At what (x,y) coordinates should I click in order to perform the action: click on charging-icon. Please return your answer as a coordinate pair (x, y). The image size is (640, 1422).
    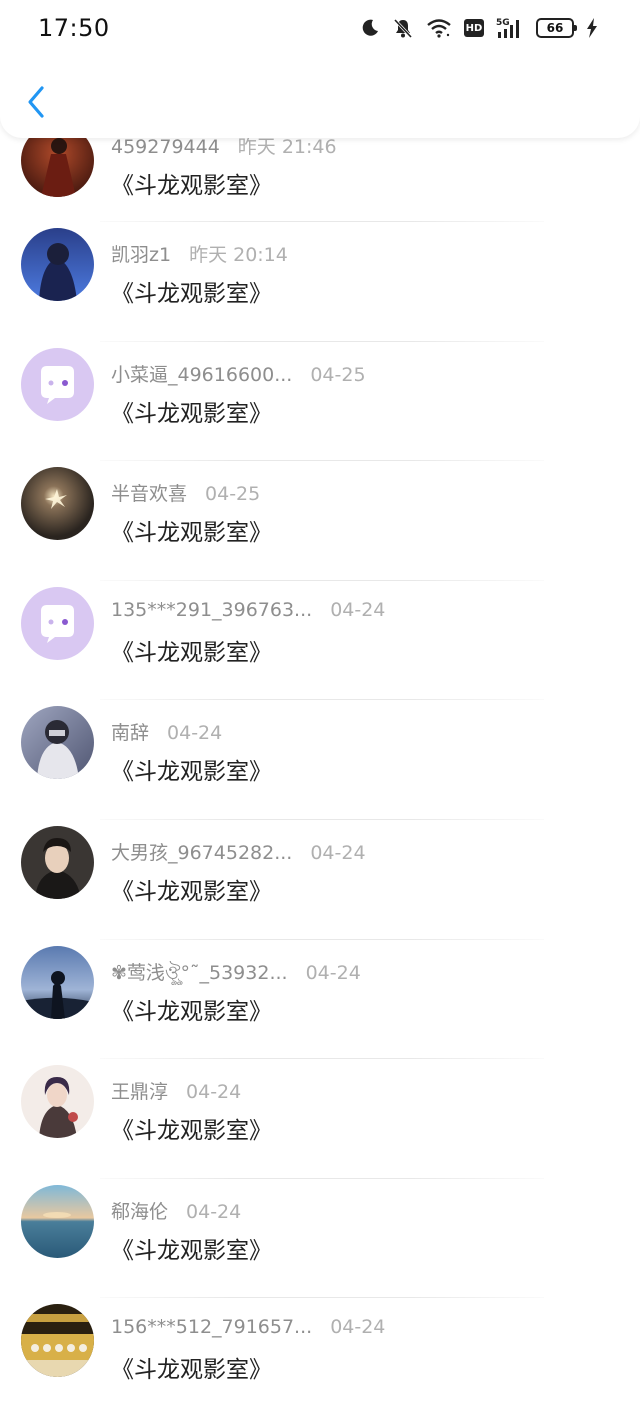
    Looking at the image, I should click on (592, 28).